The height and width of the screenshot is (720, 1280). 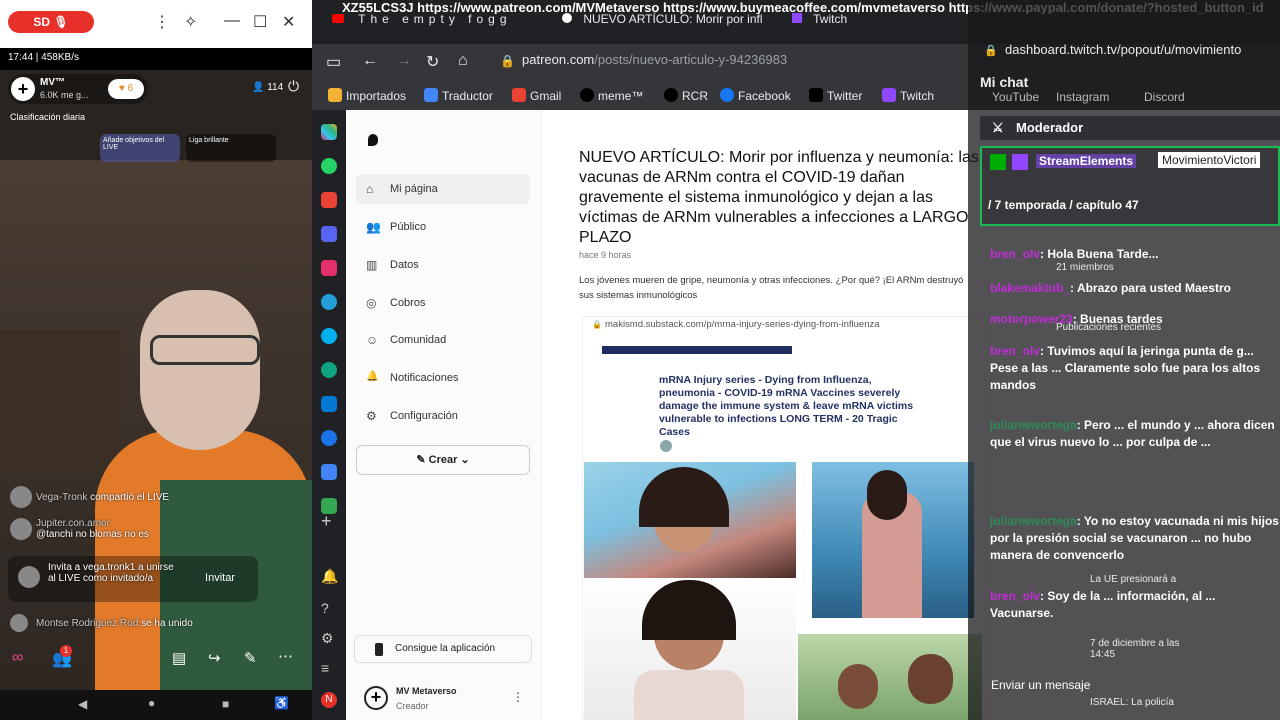 What do you see at coordinates (1109, 327) in the screenshot?
I see `ghost-recent: Publicaciones recientes` at bounding box center [1109, 327].